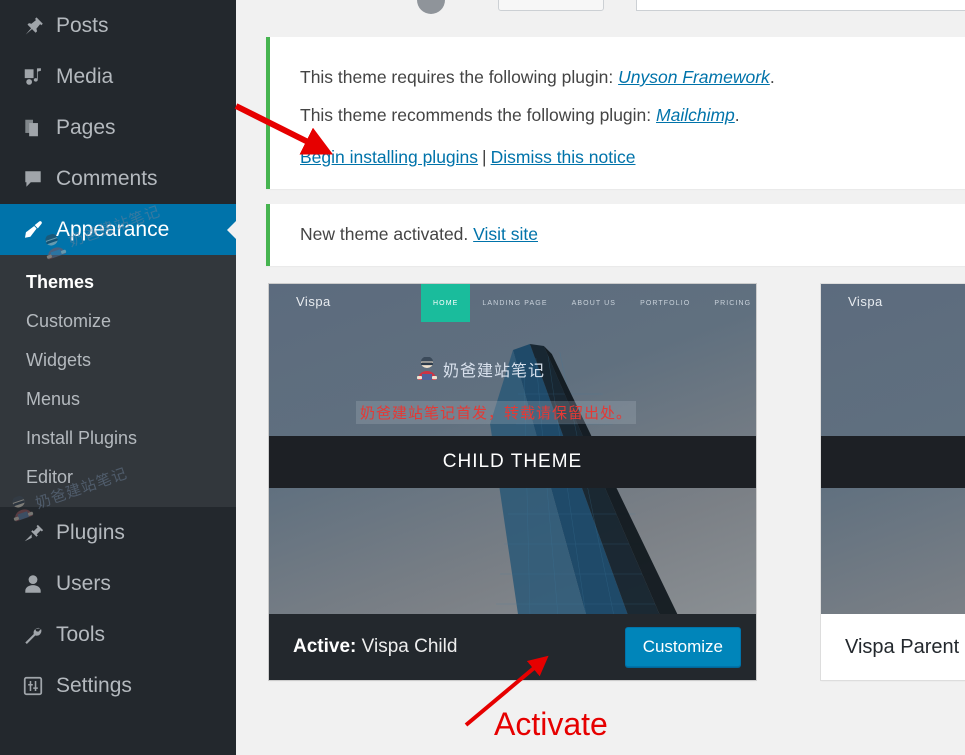 This screenshot has width=965, height=755. What do you see at coordinates (563, 157) in the screenshot?
I see `dismiss-this-notice-link: Dismiss this notice` at bounding box center [563, 157].